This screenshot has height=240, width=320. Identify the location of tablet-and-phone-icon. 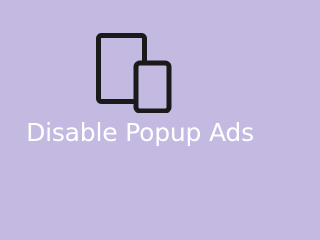
(134, 73).